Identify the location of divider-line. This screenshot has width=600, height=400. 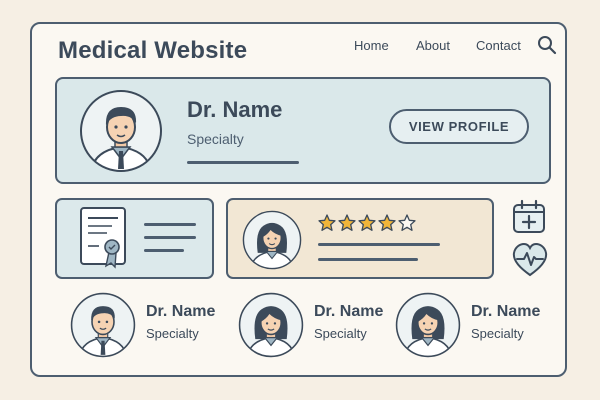
(243, 162).